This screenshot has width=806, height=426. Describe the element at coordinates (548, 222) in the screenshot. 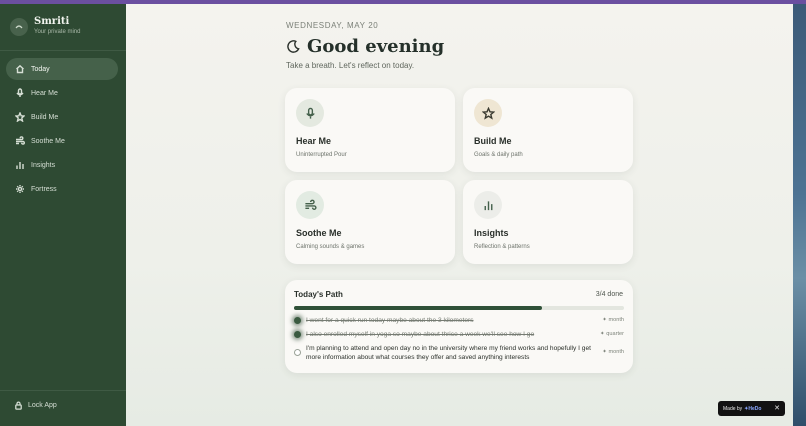

I see `card-insights: Insights Reflection & patterns` at that location.